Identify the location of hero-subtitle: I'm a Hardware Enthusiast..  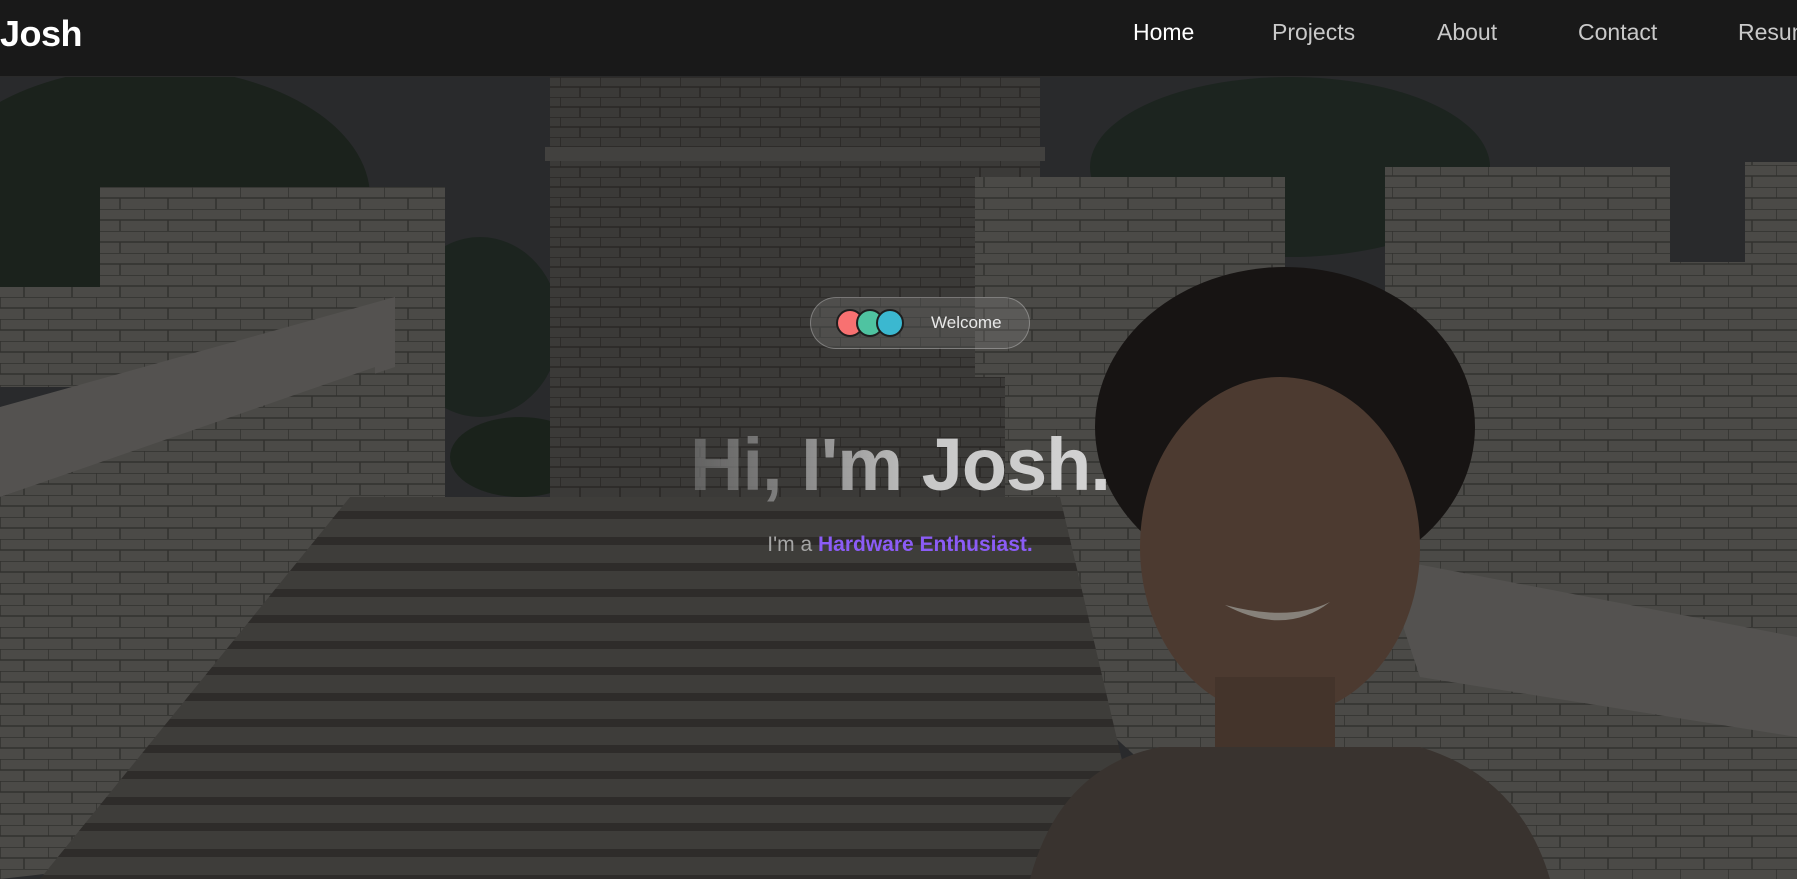
(900, 545).